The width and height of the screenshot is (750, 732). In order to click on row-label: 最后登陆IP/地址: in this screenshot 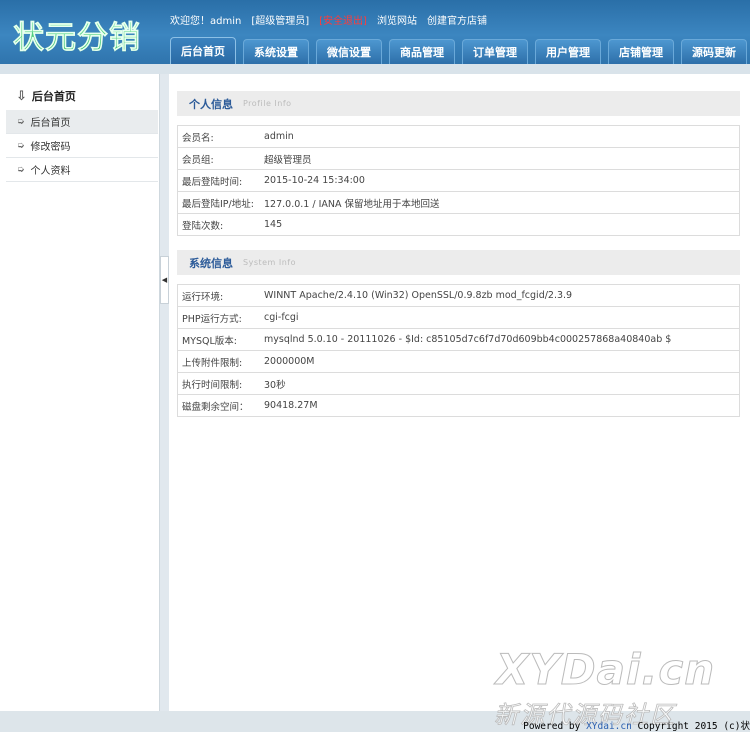, I will do `click(218, 204)`.